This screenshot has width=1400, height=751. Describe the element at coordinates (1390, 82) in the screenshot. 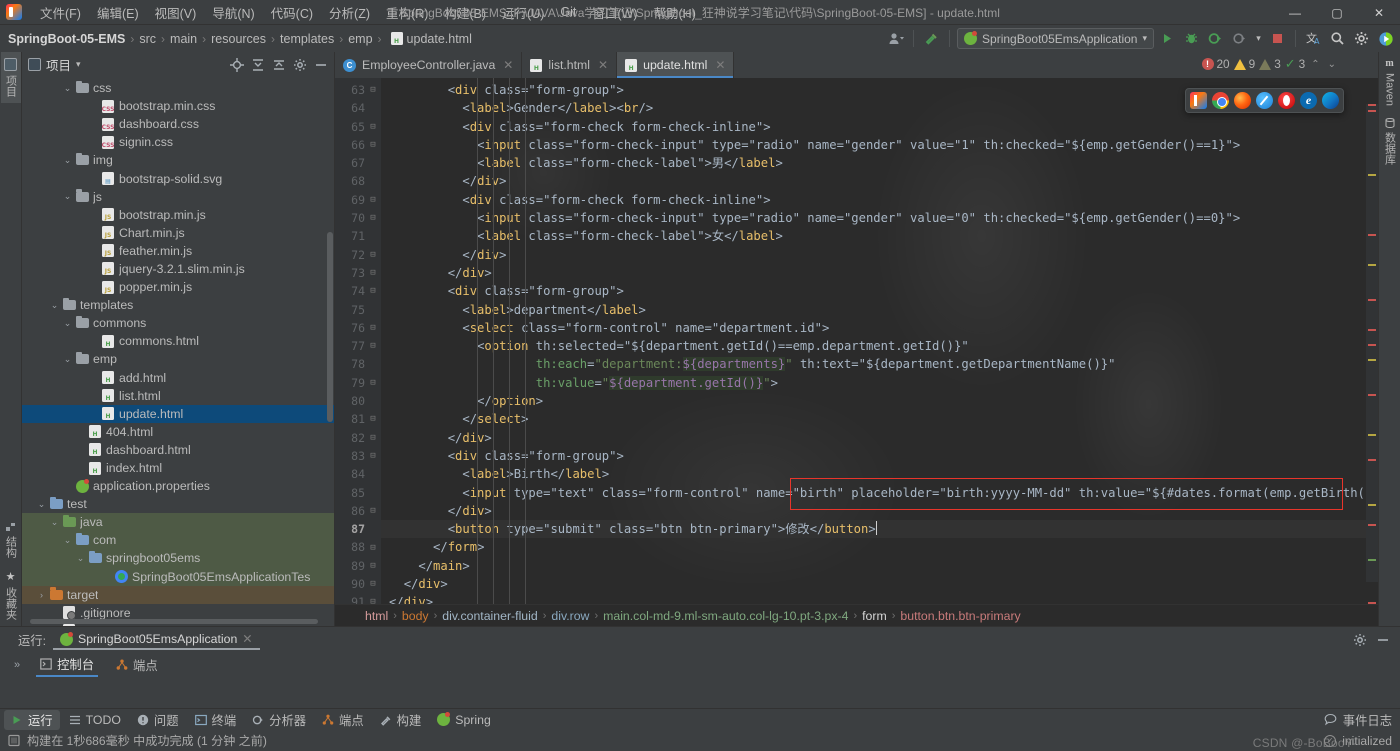

I see `strip-tab-maven: m Maven` at that location.